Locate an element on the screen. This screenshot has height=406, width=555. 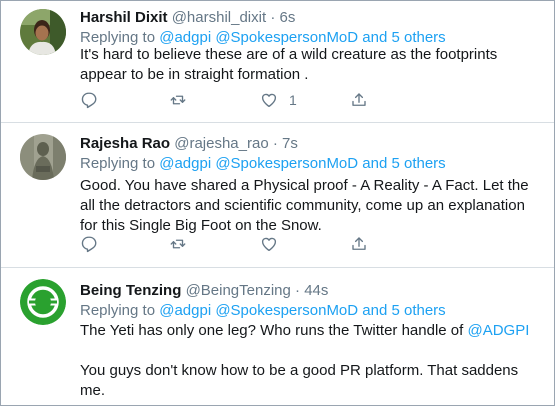
timestamp: 6s is located at coordinates (287, 17).